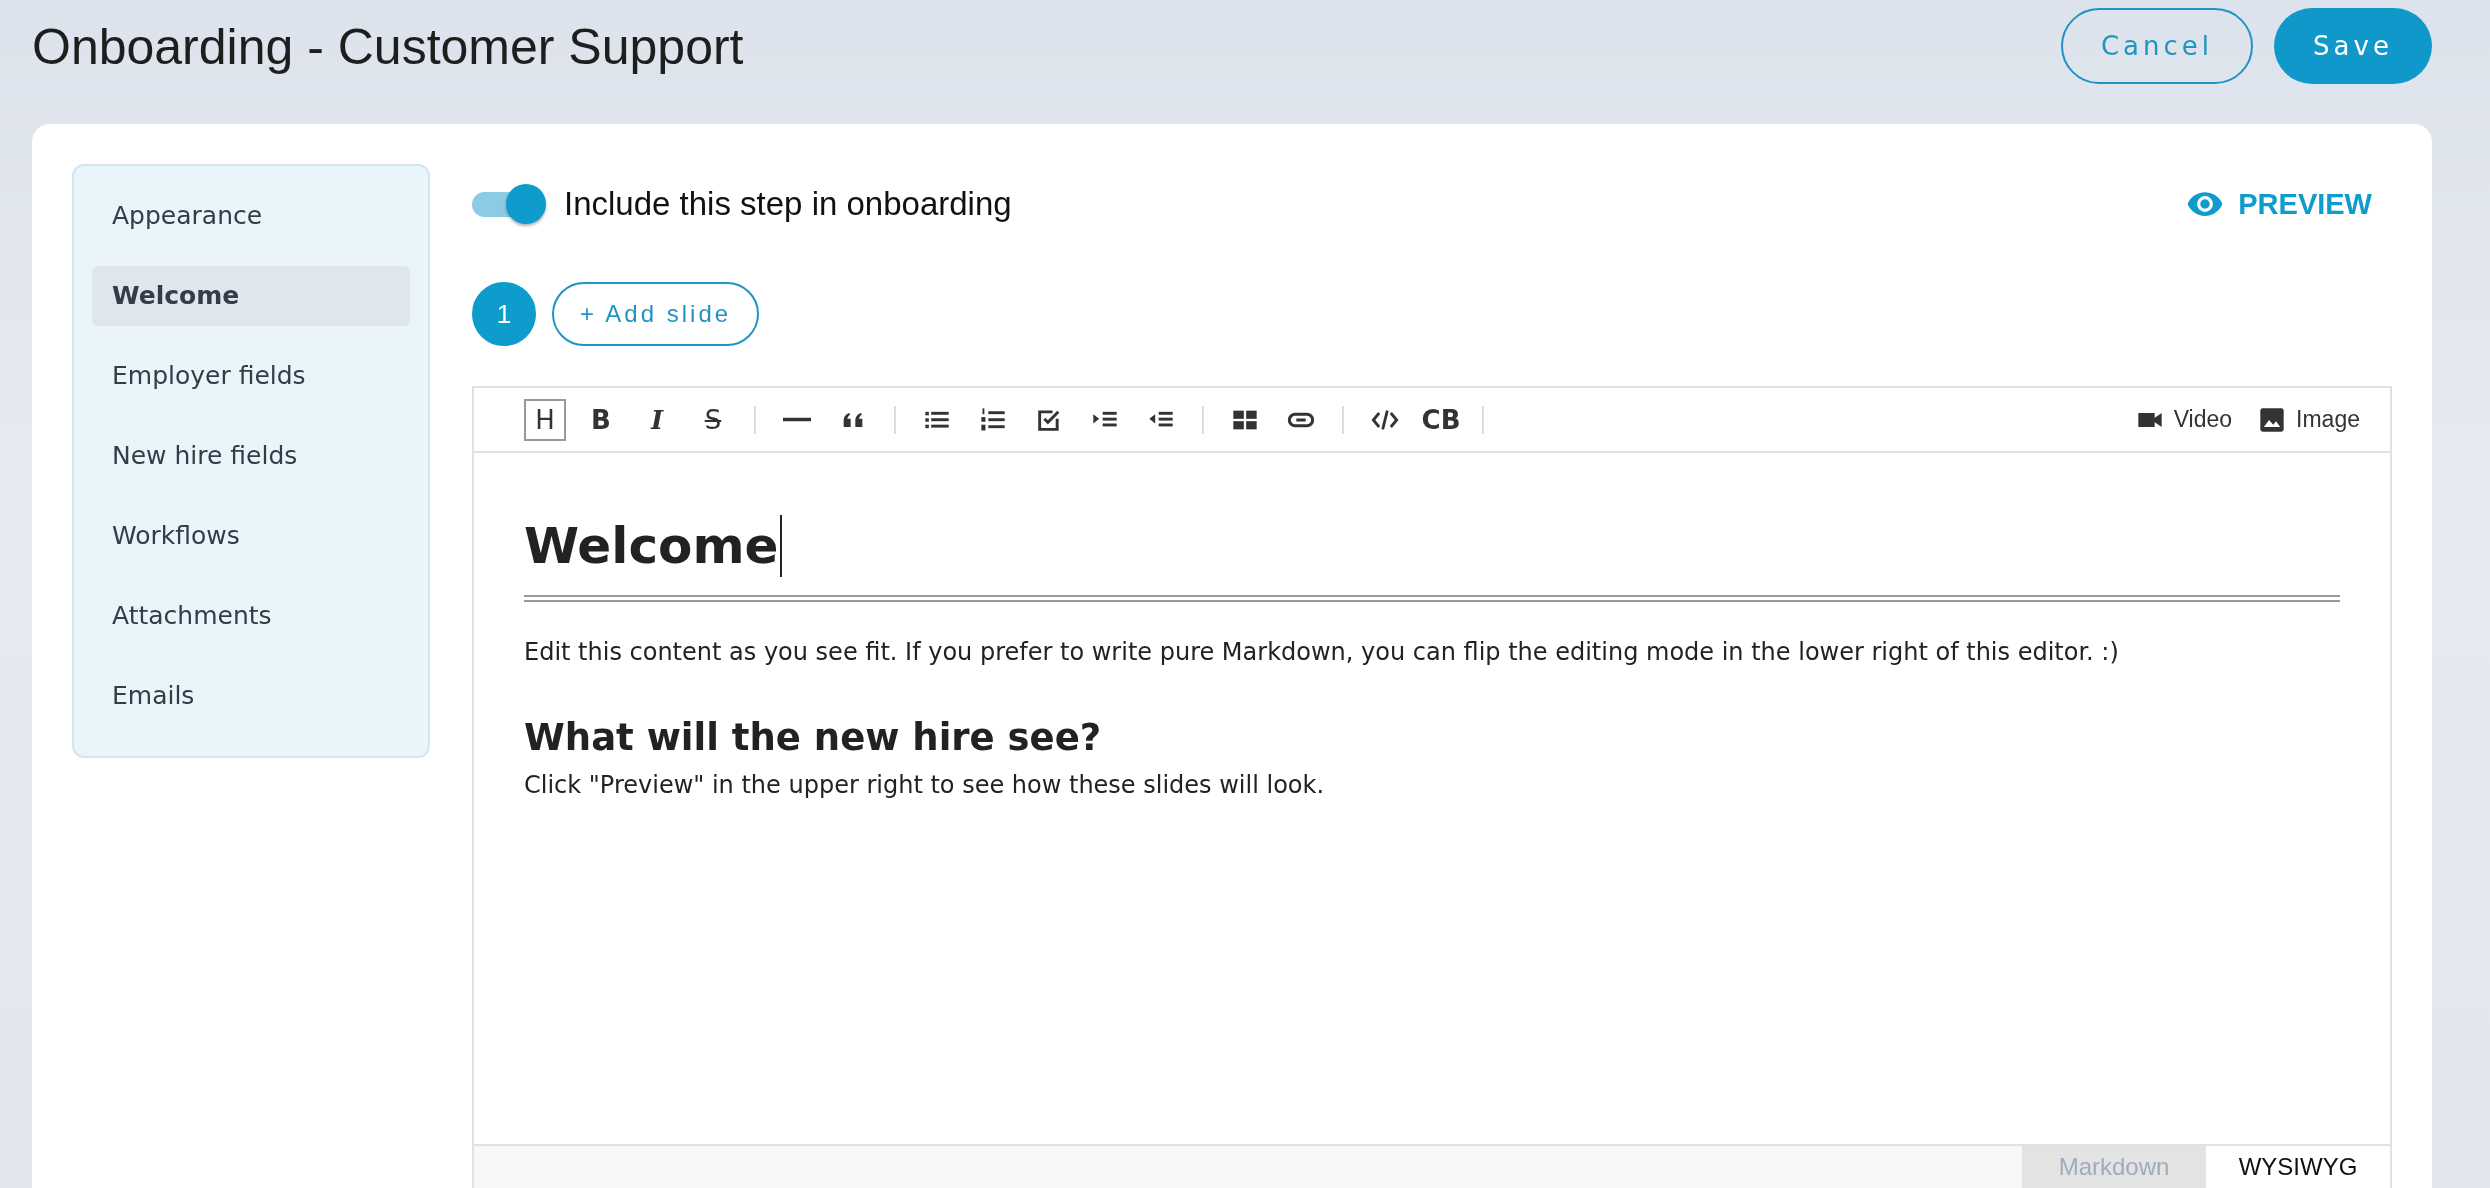 This screenshot has width=2490, height=1188. What do you see at coordinates (251, 216) in the screenshot?
I see `sidebar-item: Appearance` at bounding box center [251, 216].